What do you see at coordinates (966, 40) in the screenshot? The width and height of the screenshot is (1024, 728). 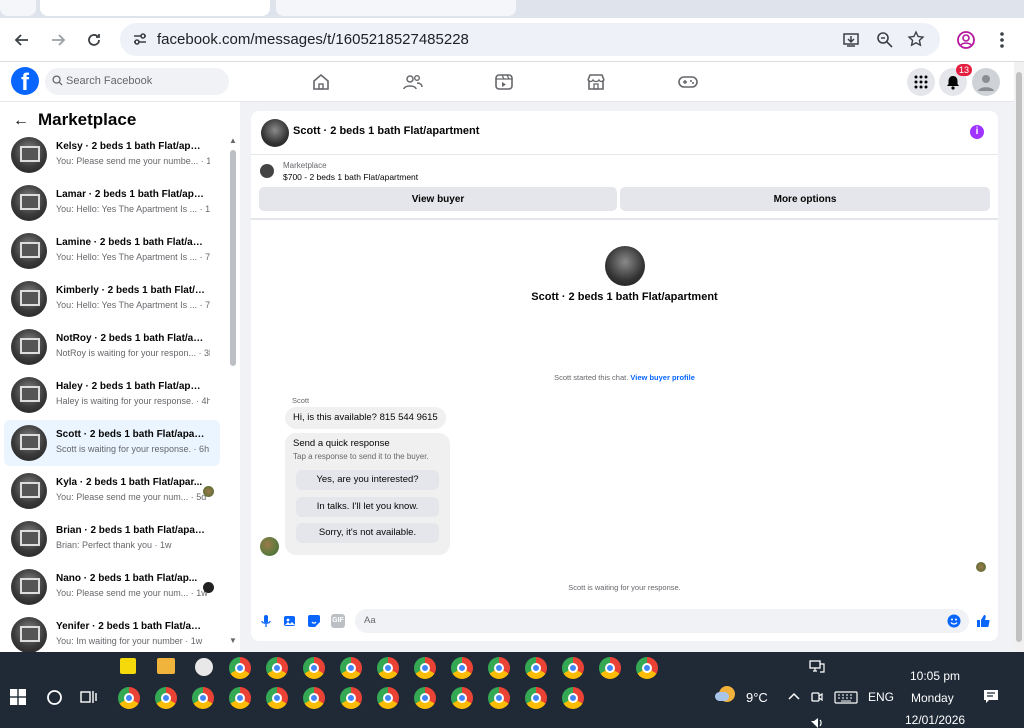 I see `profile-button` at bounding box center [966, 40].